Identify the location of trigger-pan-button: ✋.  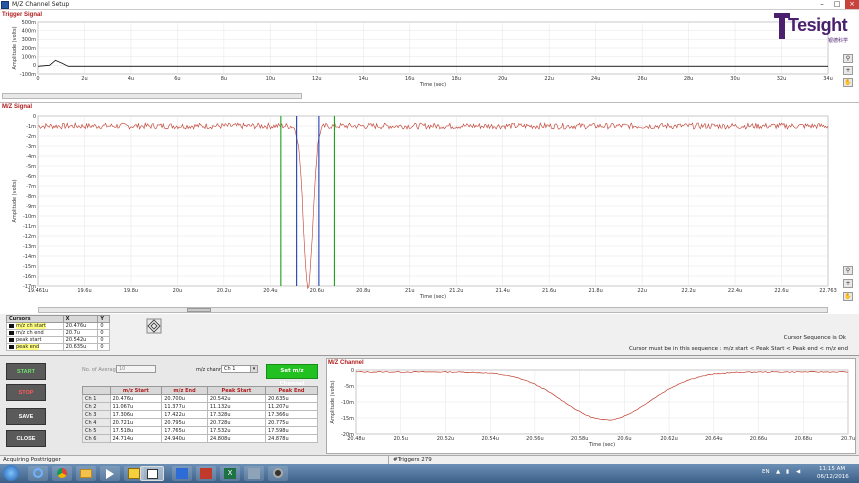
(848, 82).